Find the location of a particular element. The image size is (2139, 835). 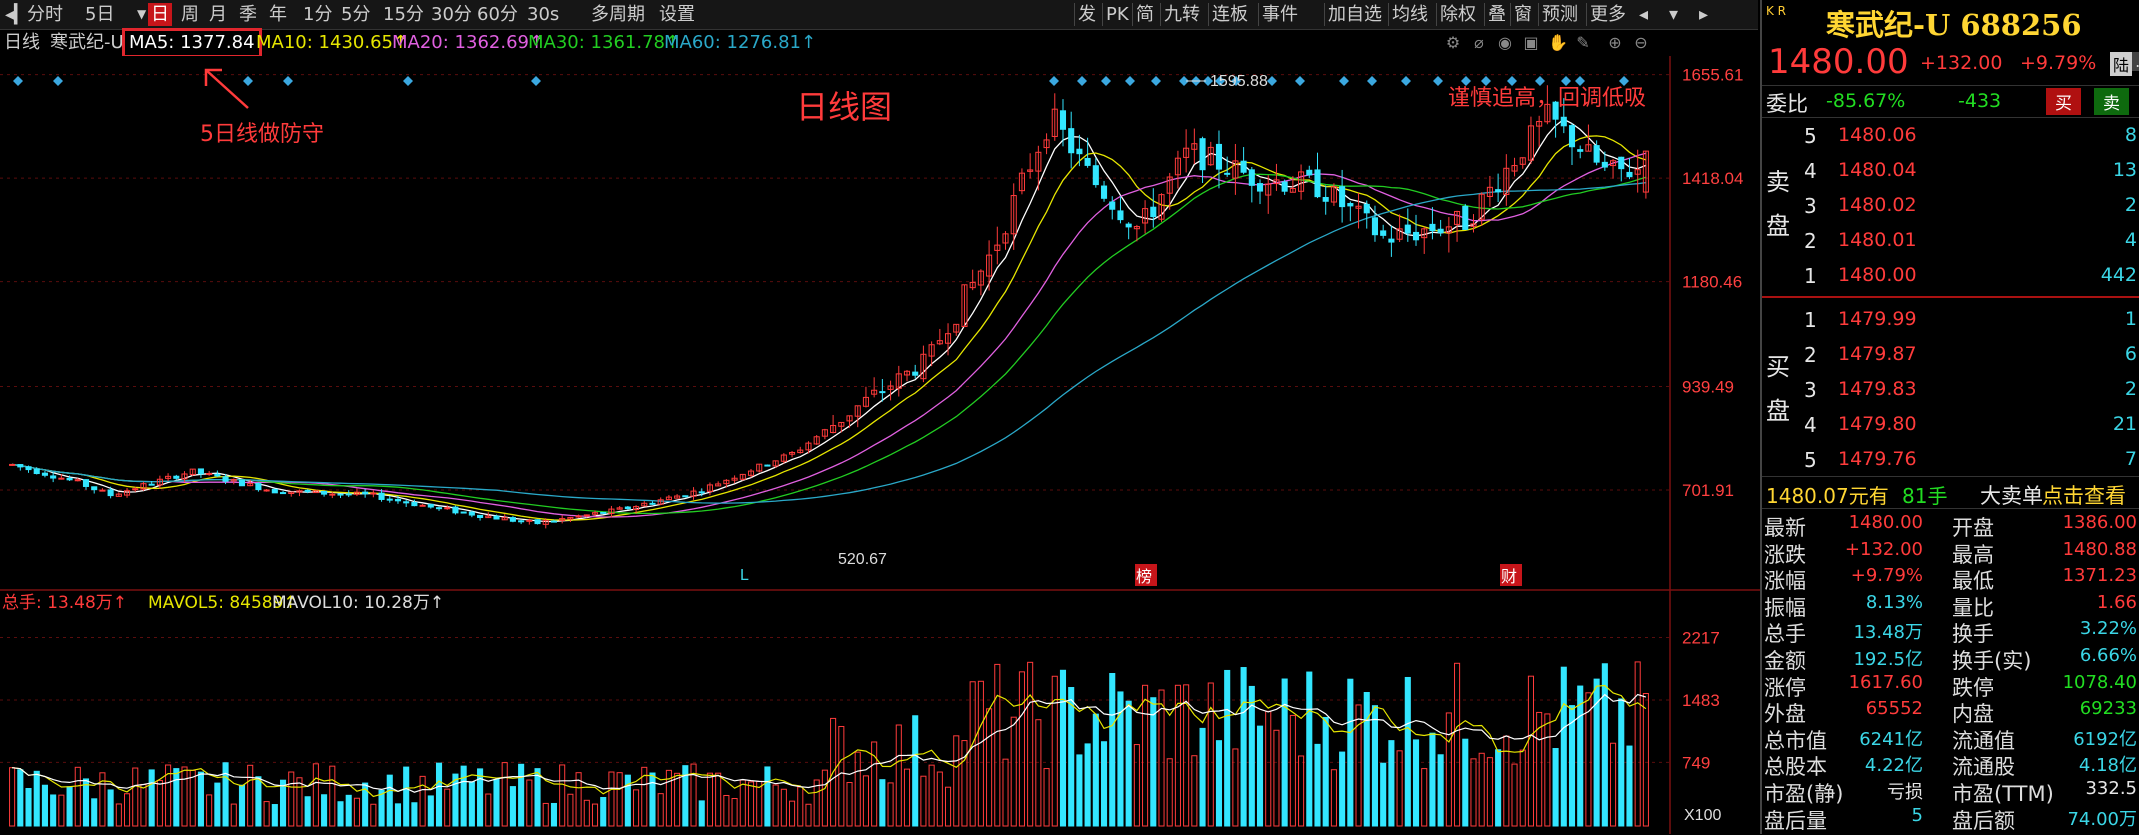

ma60-value: MA60: 1276.81↑ is located at coordinates (740, 42).